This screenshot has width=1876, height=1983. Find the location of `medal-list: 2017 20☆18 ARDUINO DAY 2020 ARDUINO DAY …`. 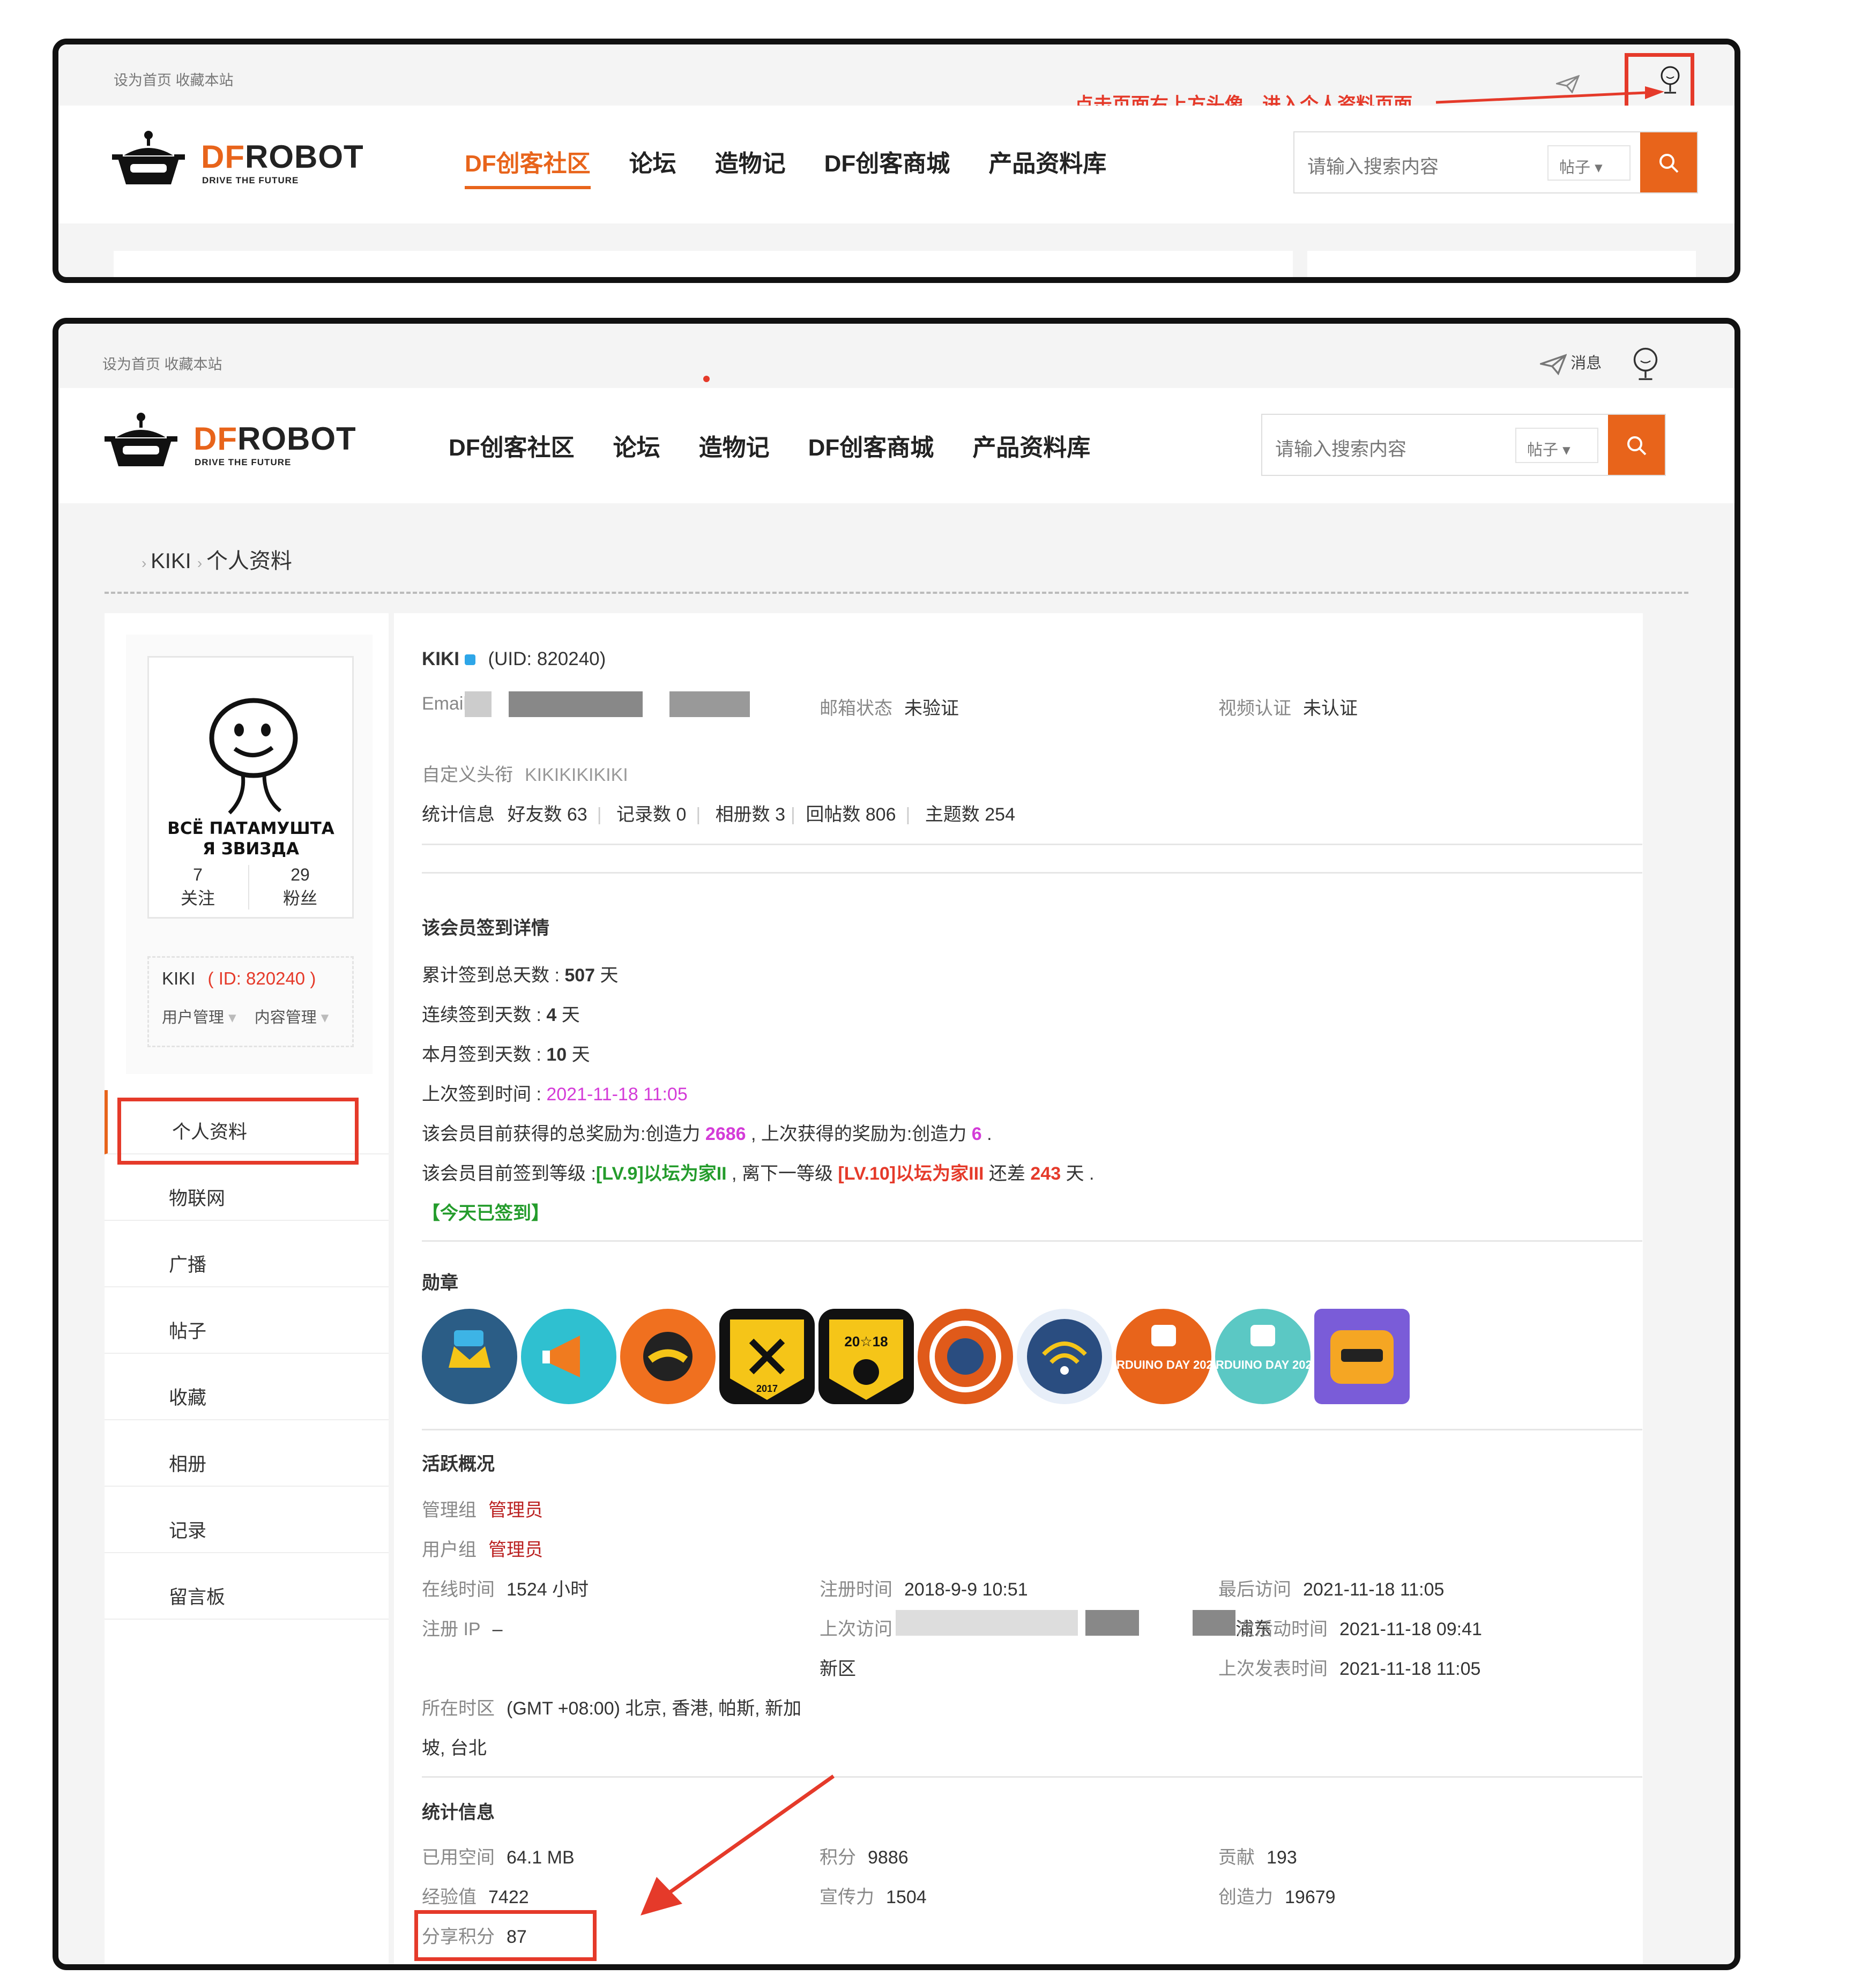

medal-list: 2017 20☆18 ARDUINO DAY 2020 ARDUINO DAY … is located at coordinates (931, 1357).